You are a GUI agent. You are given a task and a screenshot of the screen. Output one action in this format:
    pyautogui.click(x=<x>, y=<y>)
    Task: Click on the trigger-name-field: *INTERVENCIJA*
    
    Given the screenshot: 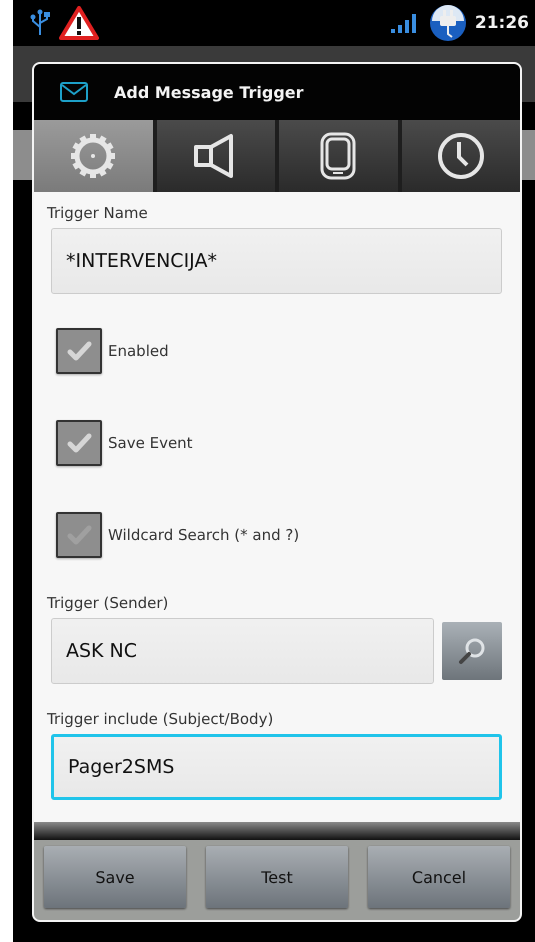 What is the action you would take?
    pyautogui.click(x=276, y=261)
    